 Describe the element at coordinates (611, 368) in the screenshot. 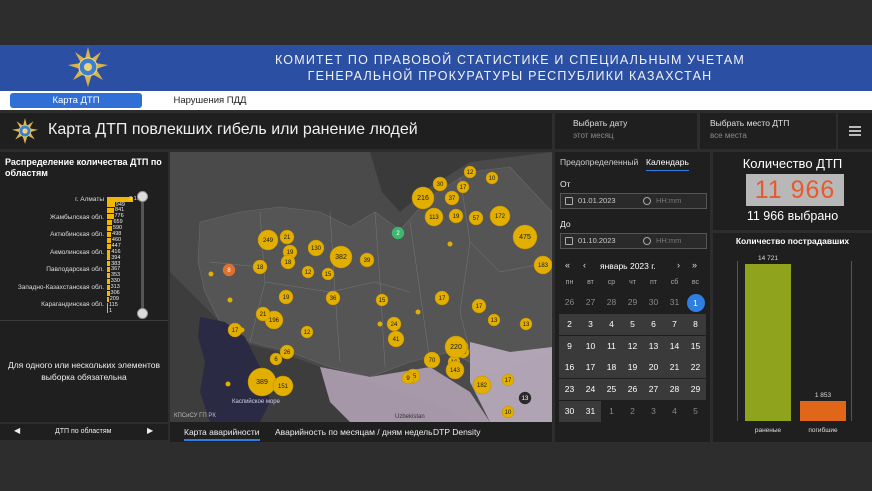

I see `calendar-day: 18` at that location.